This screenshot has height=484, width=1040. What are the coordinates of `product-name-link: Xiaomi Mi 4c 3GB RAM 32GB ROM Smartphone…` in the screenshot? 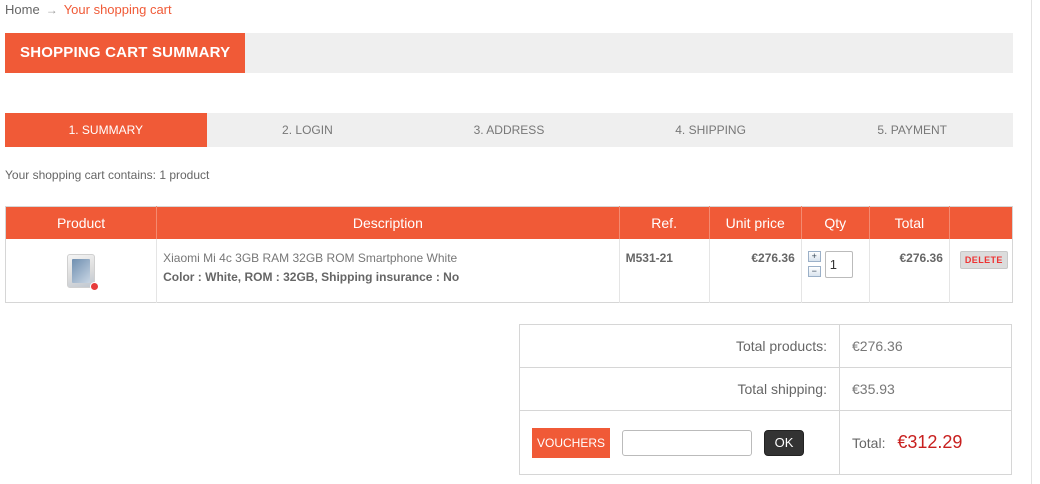 It's located at (387, 258).